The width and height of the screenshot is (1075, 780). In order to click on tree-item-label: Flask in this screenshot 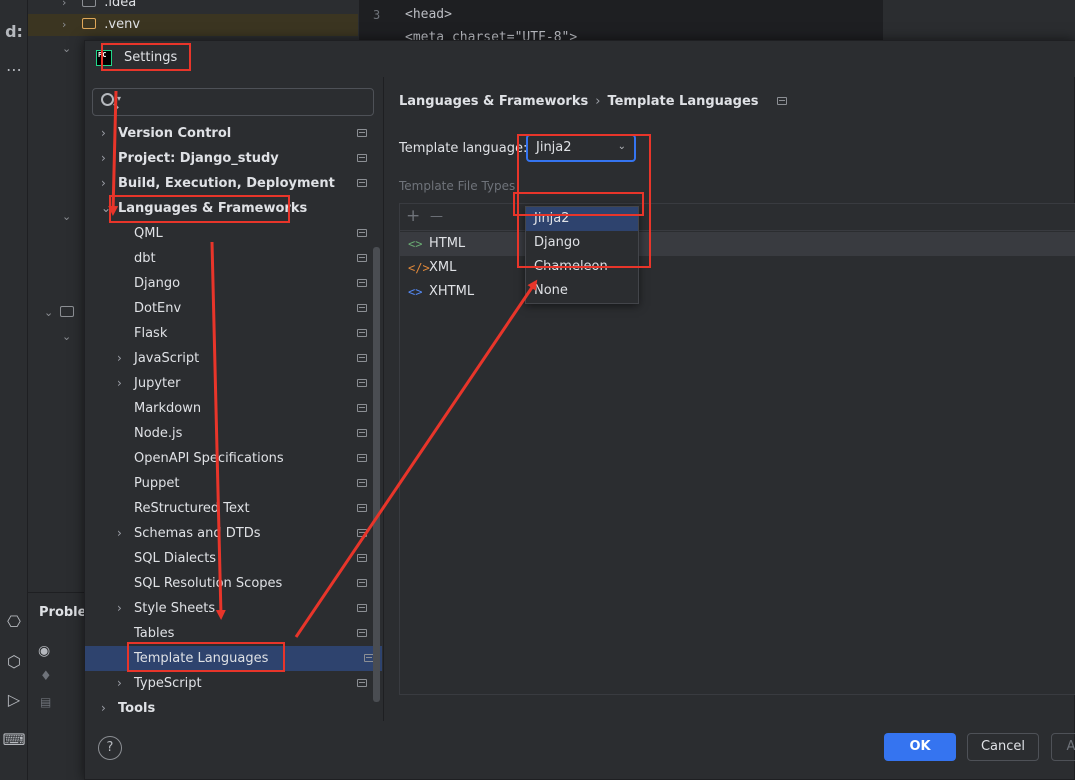, I will do `click(151, 333)`.